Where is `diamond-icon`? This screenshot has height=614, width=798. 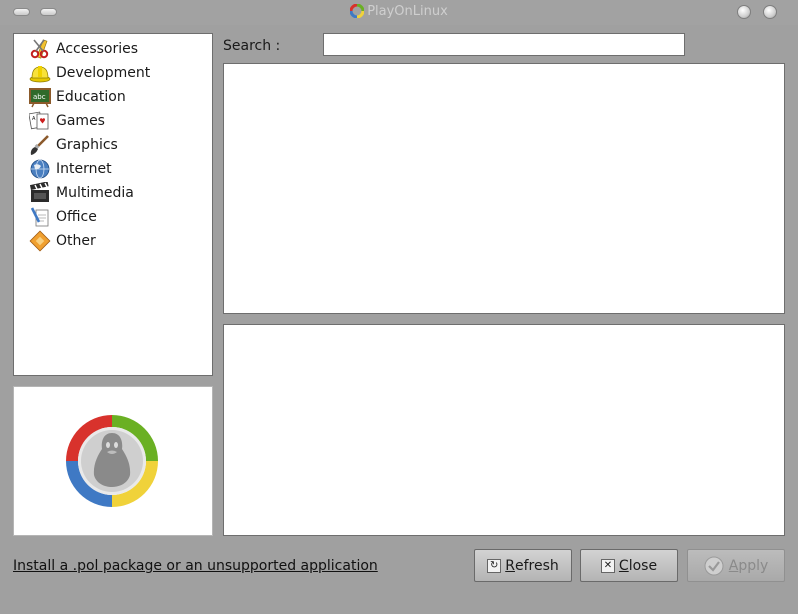 diamond-icon is located at coordinates (40, 241).